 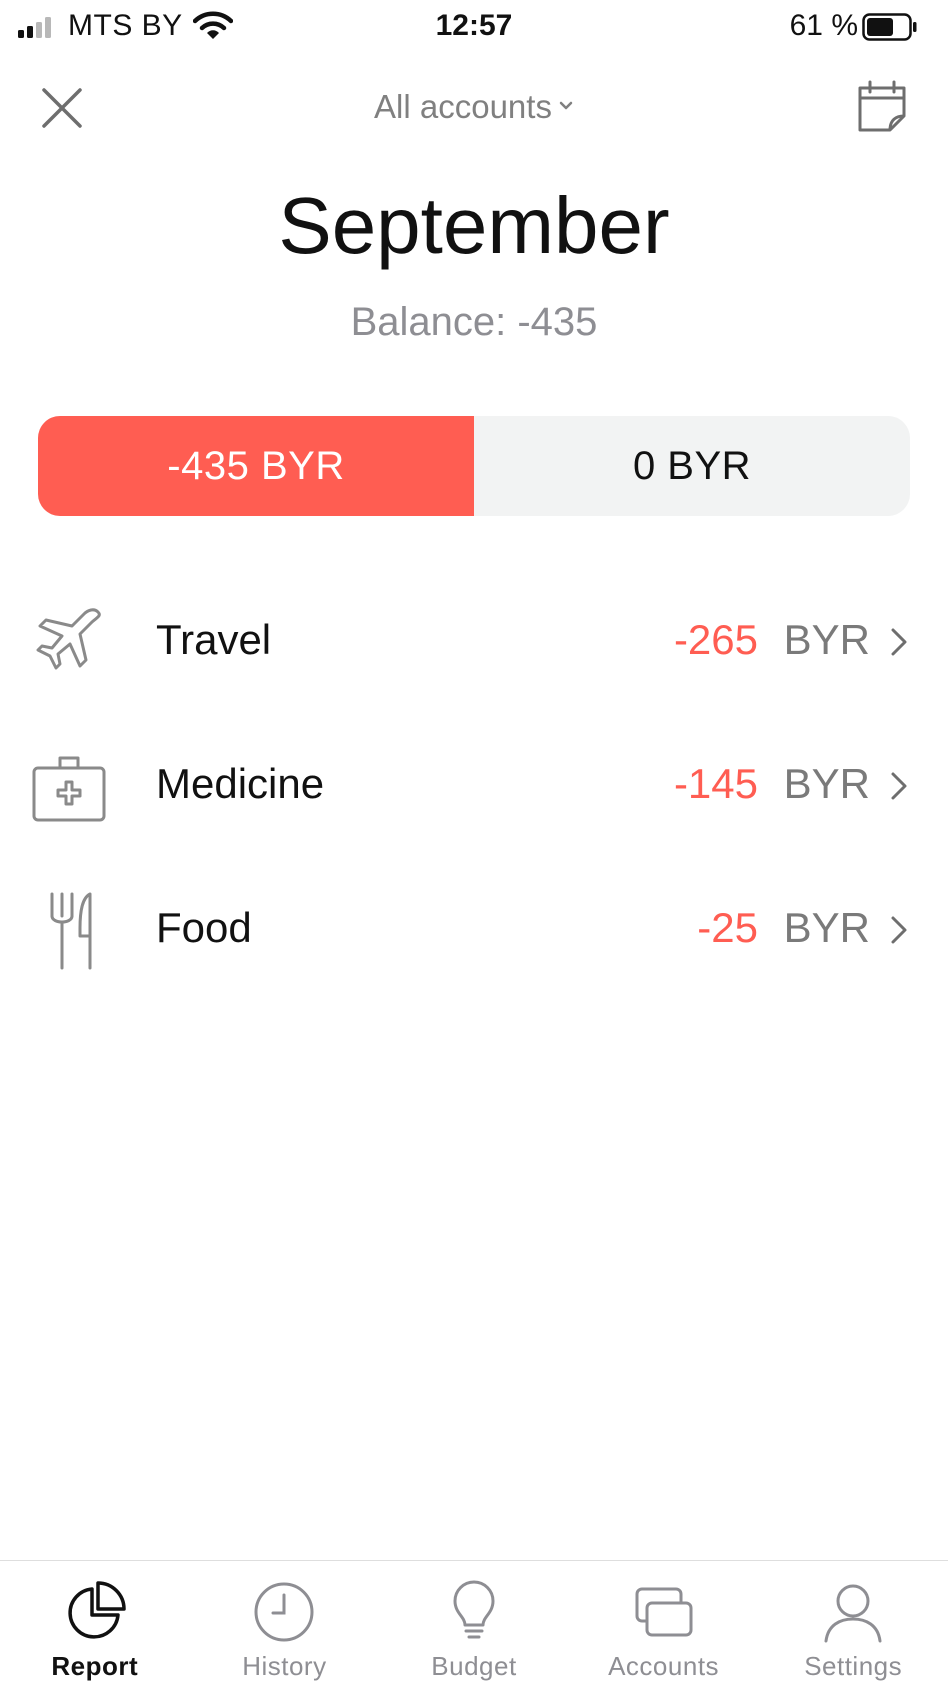 What do you see at coordinates (692, 466) in the screenshot?
I see `income-segment: 0 BYR` at bounding box center [692, 466].